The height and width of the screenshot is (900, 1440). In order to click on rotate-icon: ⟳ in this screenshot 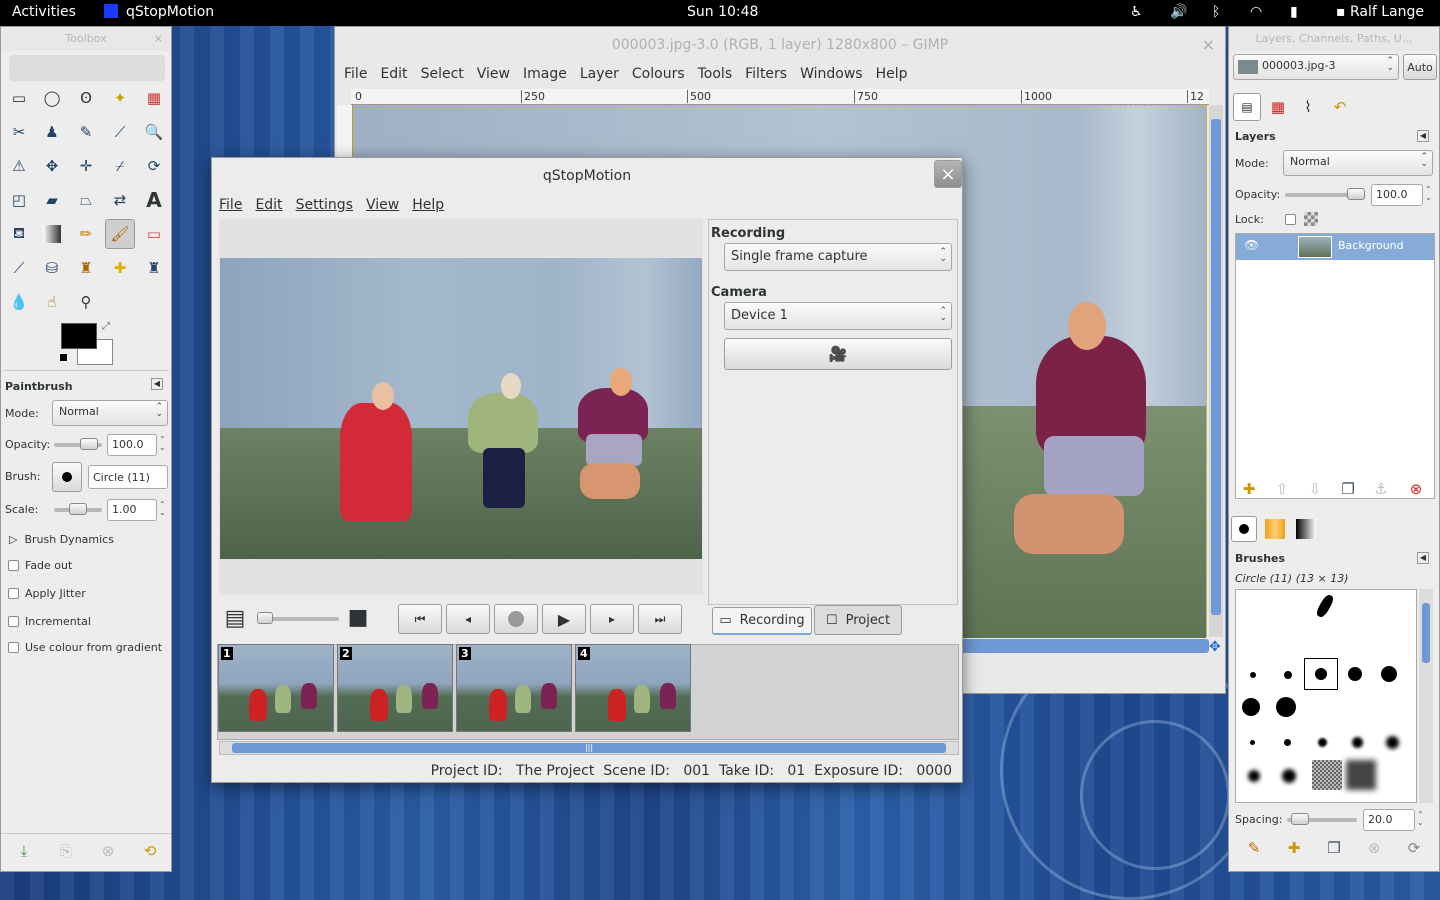, I will do `click(154, 166)`.